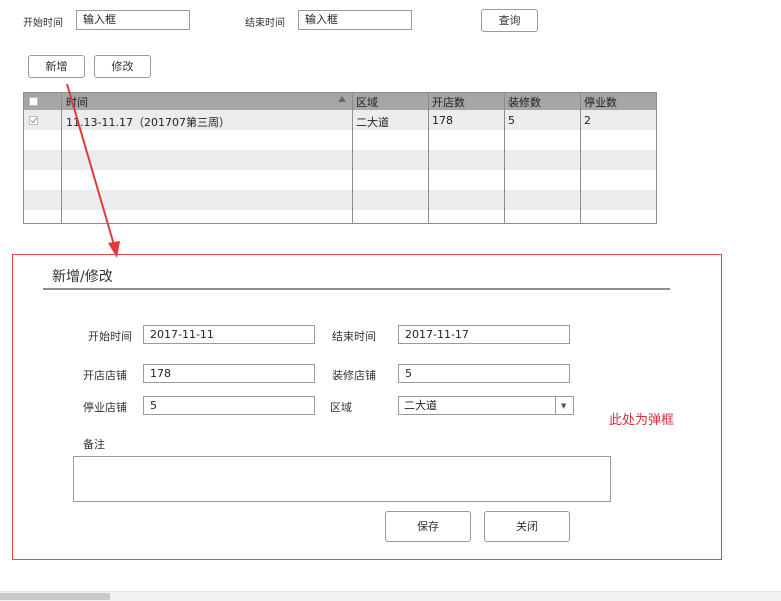  Describe the element at coordinates (356, 289) in the screenshot. I see `modal-divider` at that location.